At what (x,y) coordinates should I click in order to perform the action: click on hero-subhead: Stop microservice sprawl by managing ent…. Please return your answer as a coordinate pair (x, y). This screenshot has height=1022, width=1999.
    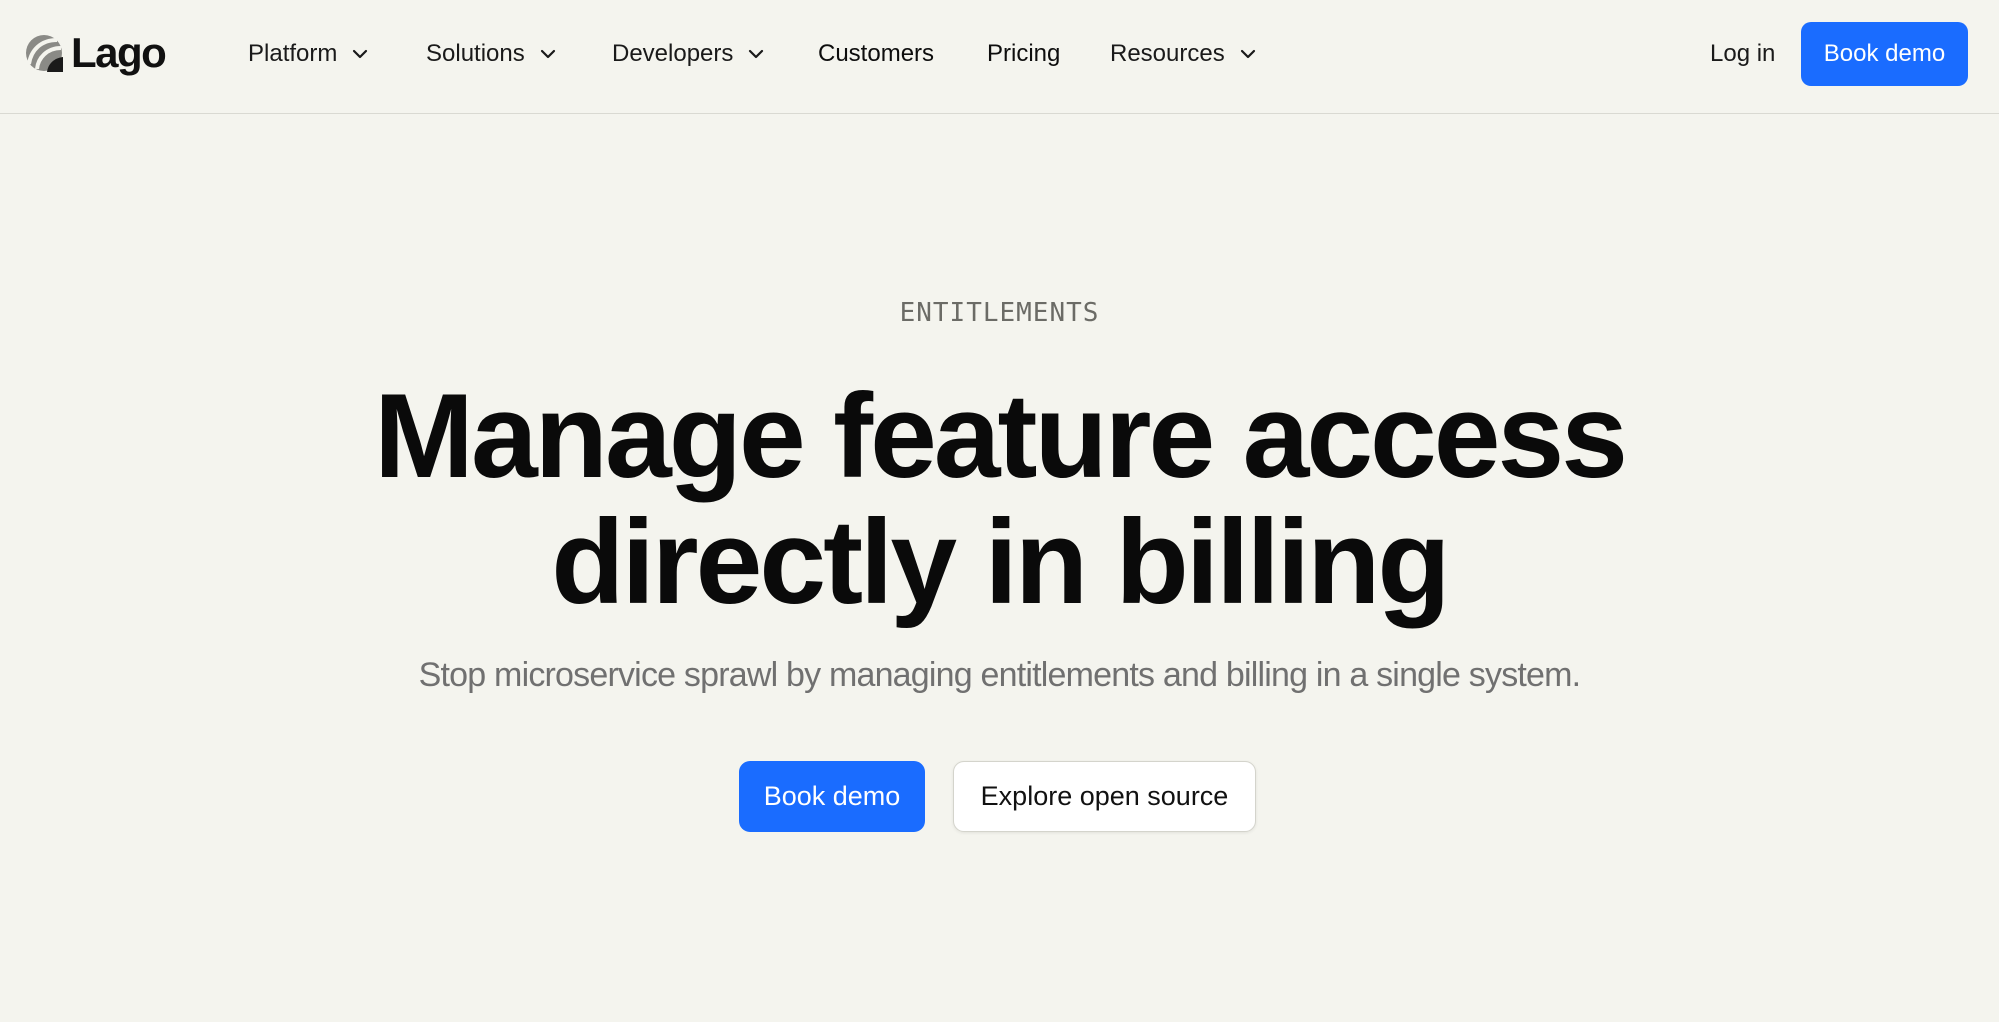
    Looking at the image, I should click on (999, 675).